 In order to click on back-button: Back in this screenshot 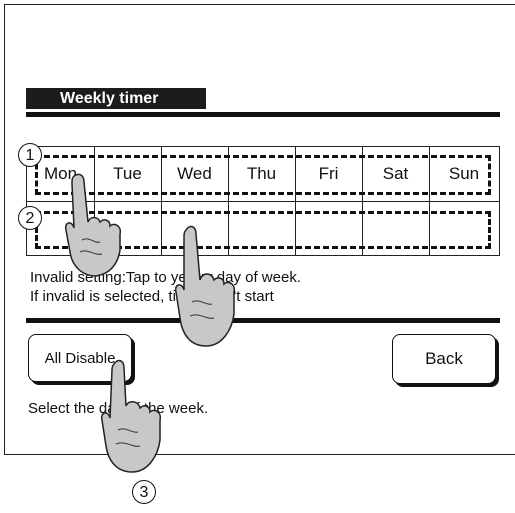, I will do `click(444, 359)`.